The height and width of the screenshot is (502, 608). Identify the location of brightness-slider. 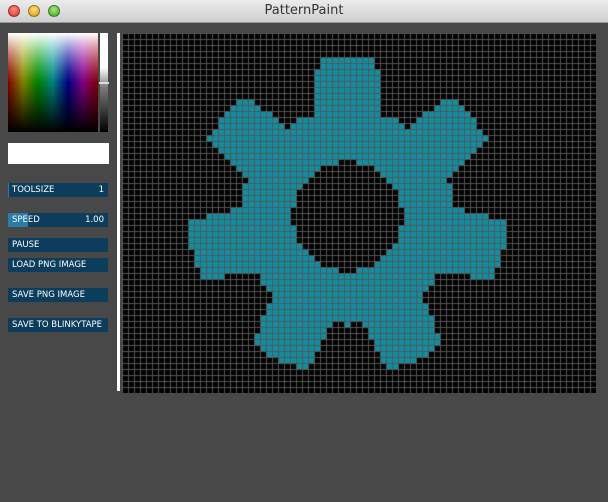
(104, 82).